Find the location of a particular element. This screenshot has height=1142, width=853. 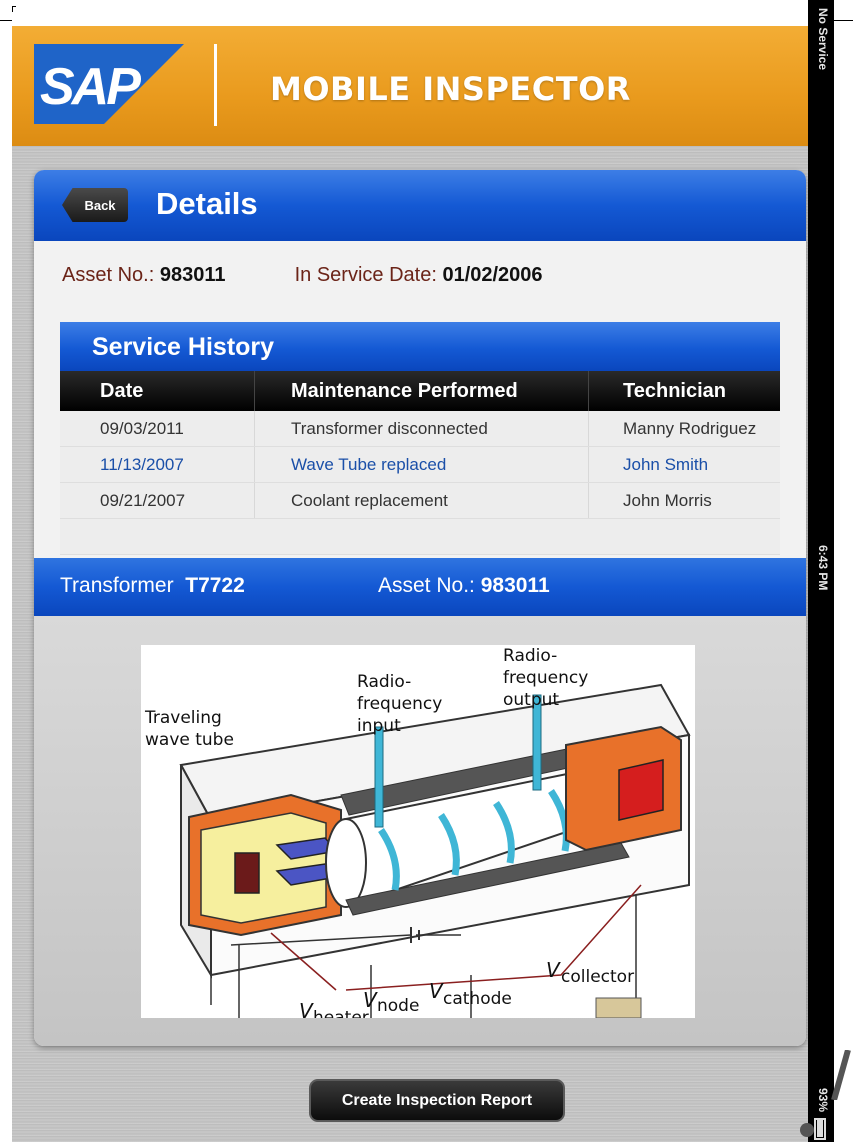

details-header: Back Details is located at coordinates (420, 205).